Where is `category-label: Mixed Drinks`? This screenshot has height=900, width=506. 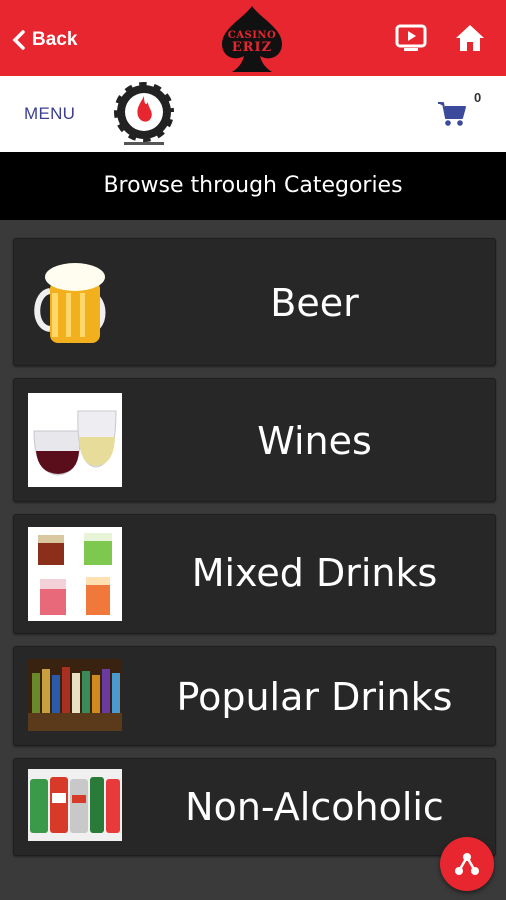
category-label: Mixed Drinks is located at coordinates (314, 573).